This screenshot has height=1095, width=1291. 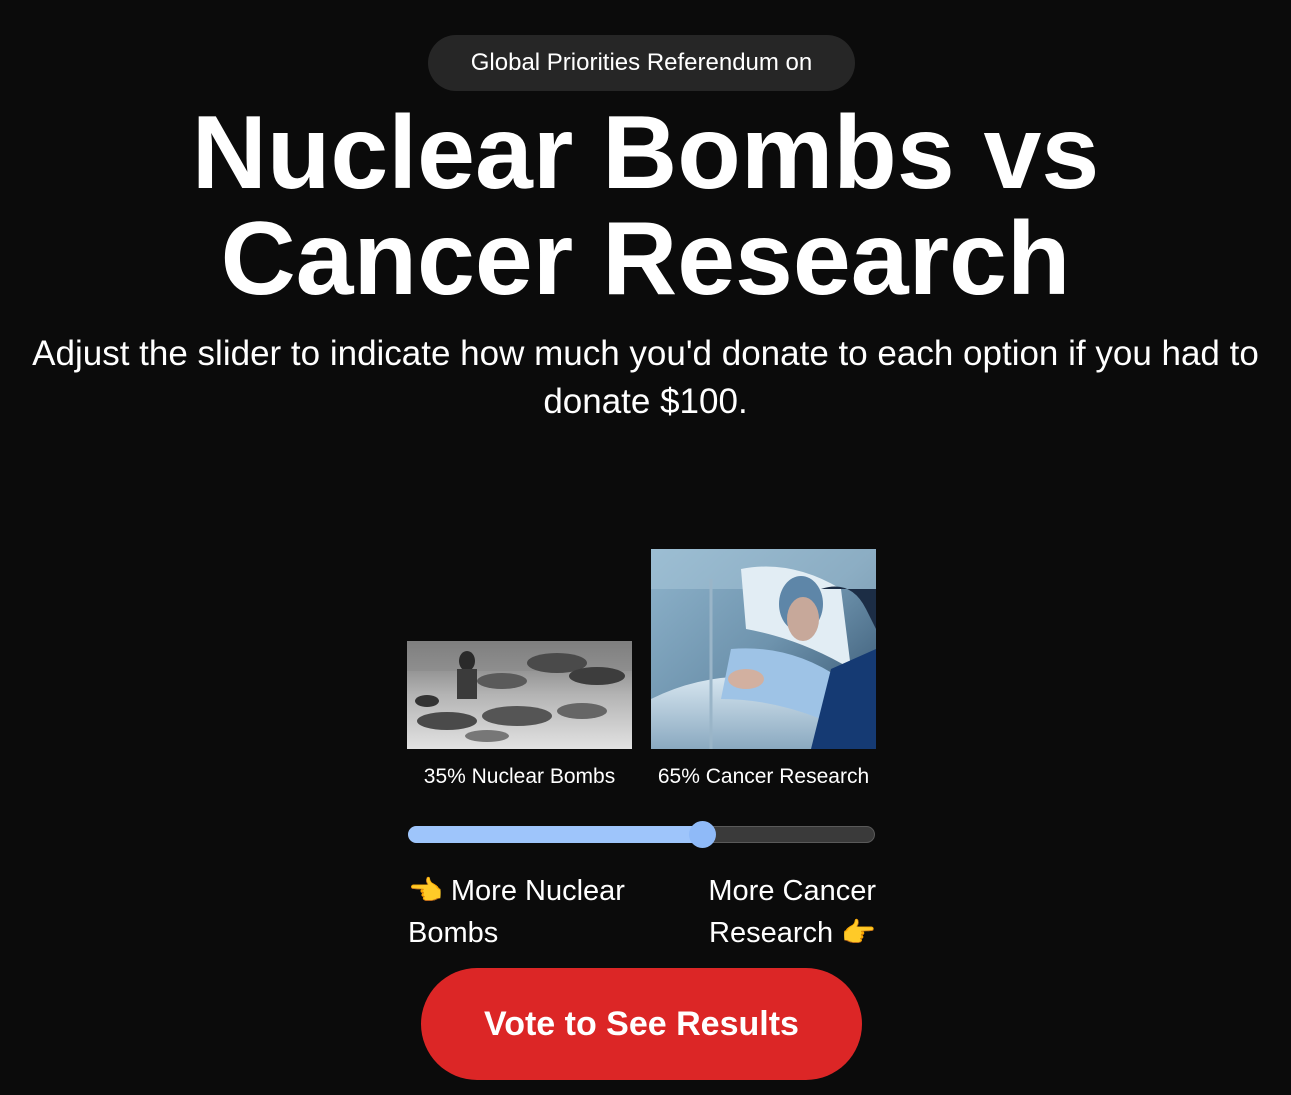 What do you see at coordinates (519, 776) in the screenshot?
I see `left-option-caption: 35% Nuclear Bombs` at bounding box center [519, 776].